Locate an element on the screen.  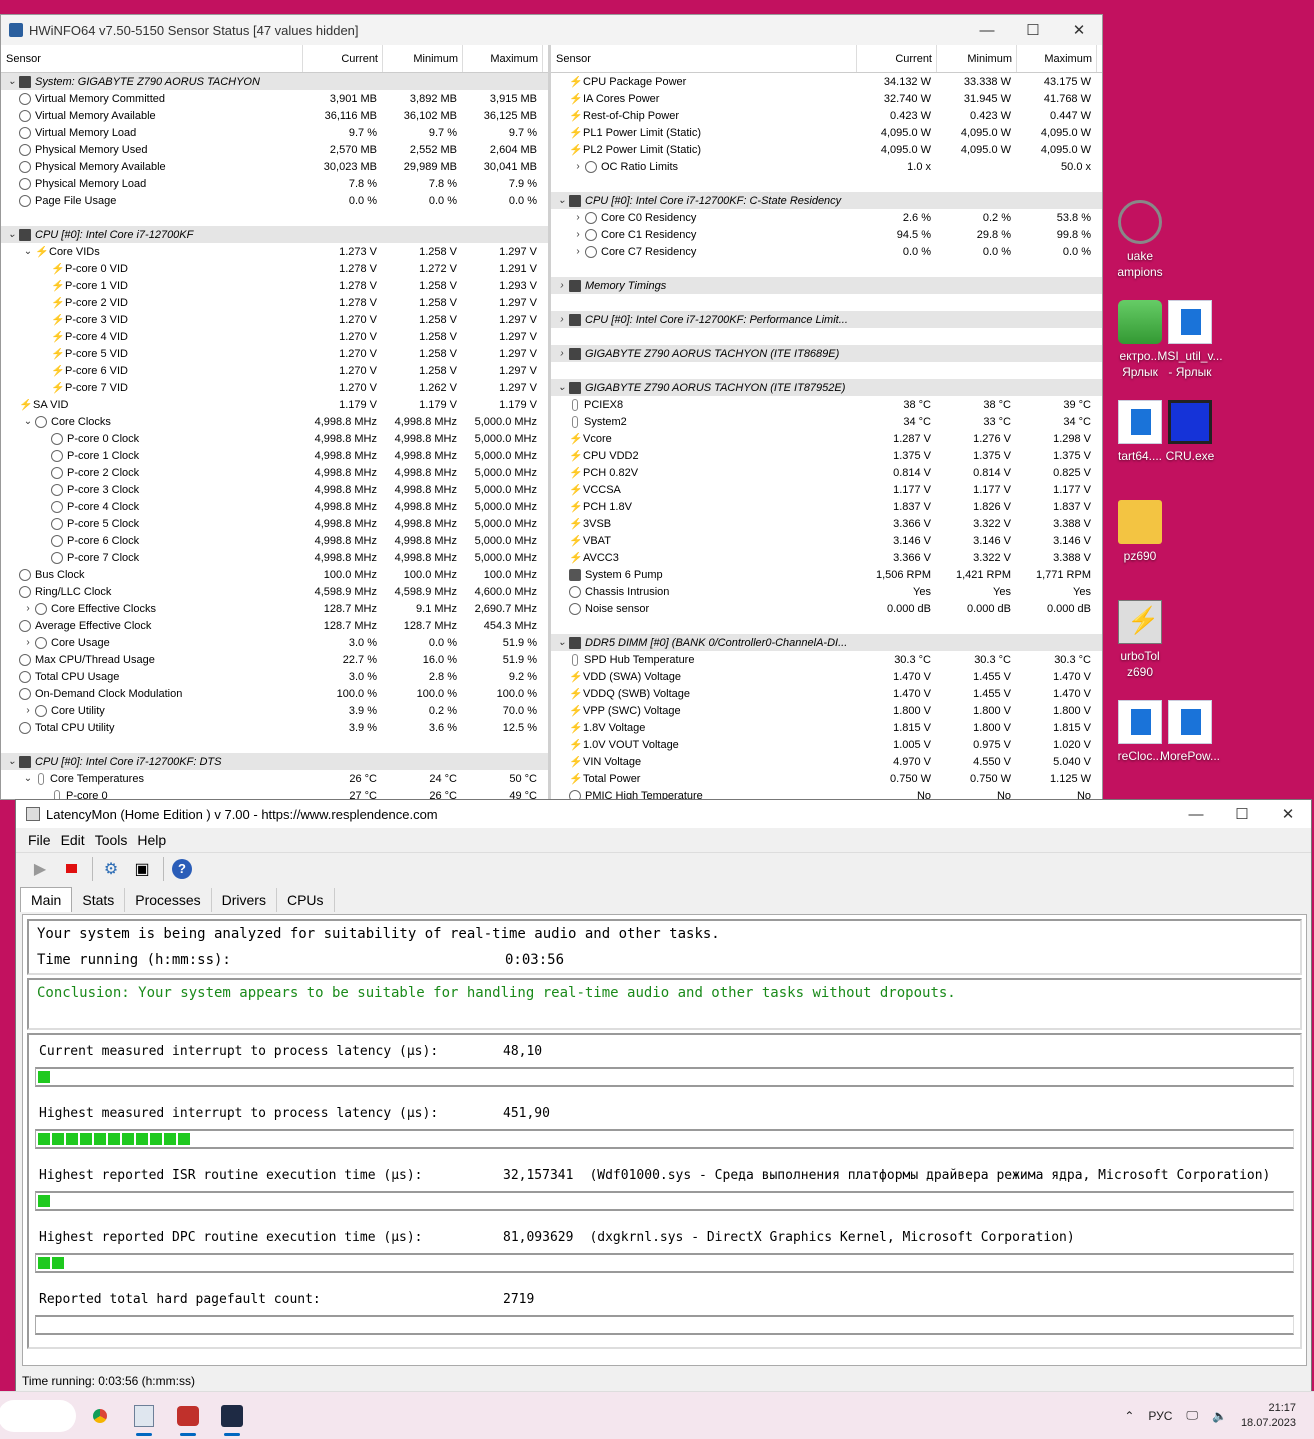
sensor-row: ⚡ 1.0V VOUT Voltage 1.005 V 0.975 V 1.020 V is located at coordinates (826, 744).